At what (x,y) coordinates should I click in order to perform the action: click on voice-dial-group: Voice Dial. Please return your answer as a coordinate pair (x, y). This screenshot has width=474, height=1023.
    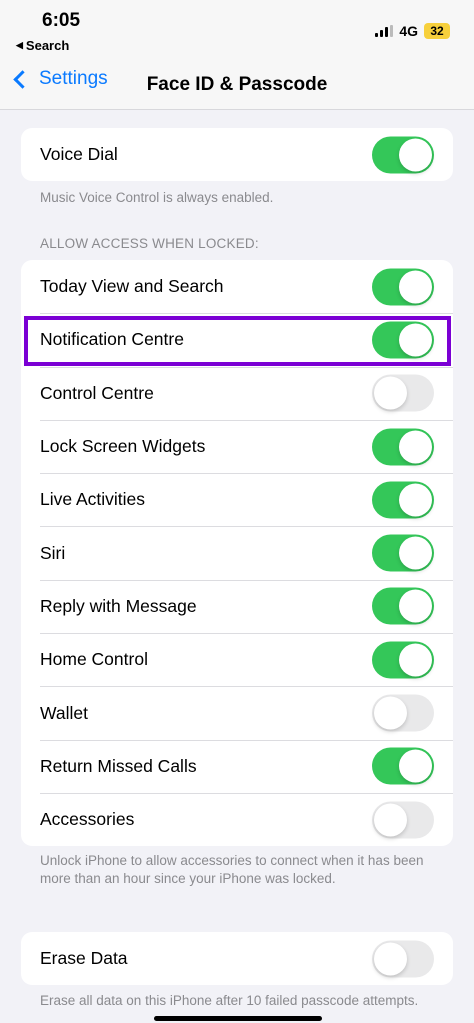
    Looking at the image, I should click on (237, 155).